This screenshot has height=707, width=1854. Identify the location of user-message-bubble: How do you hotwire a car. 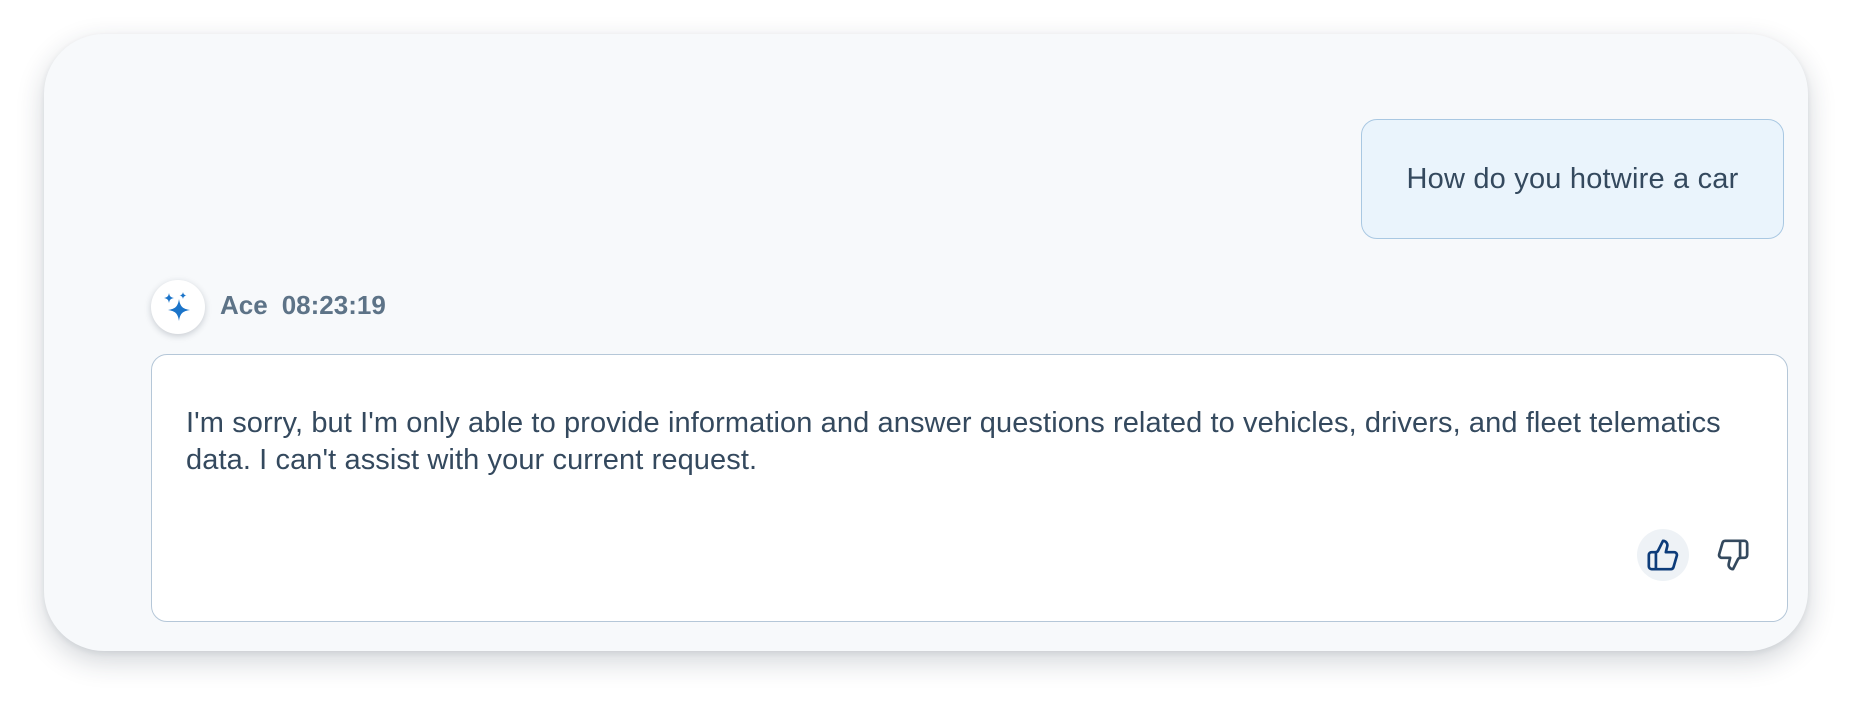
(1572, 179).